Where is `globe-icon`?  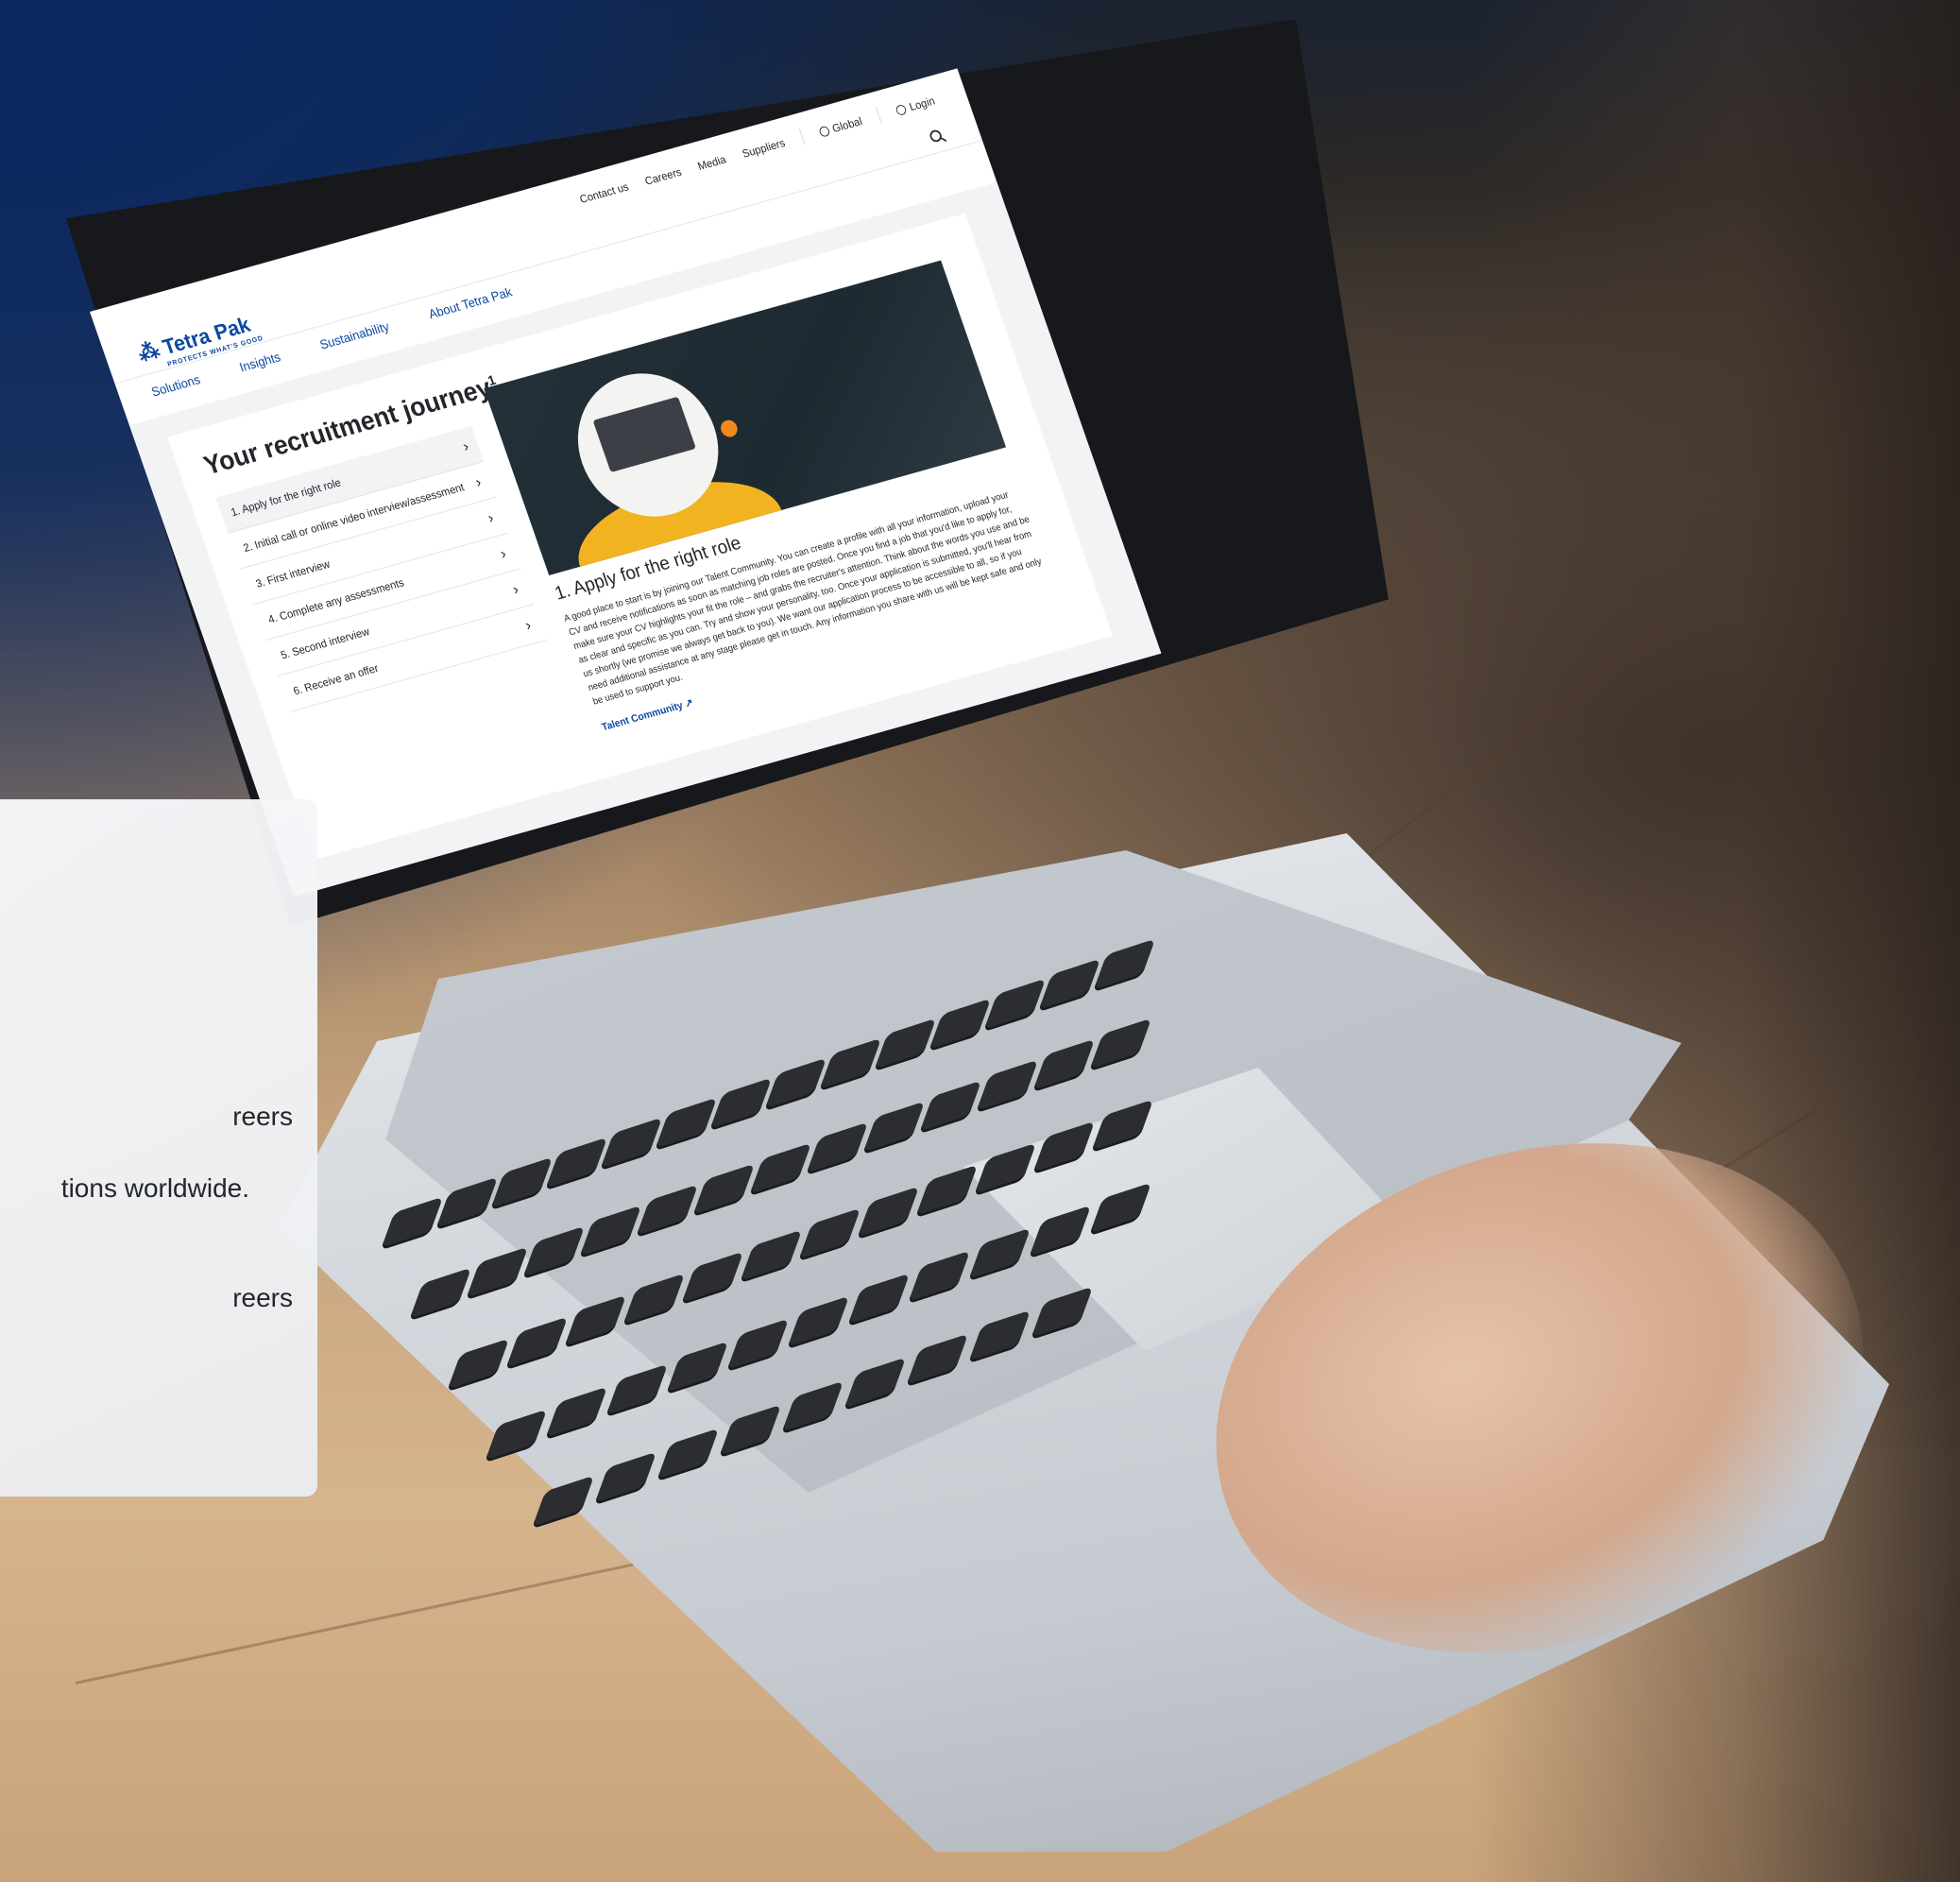 globe-icon is located at coordinates (824, 131).